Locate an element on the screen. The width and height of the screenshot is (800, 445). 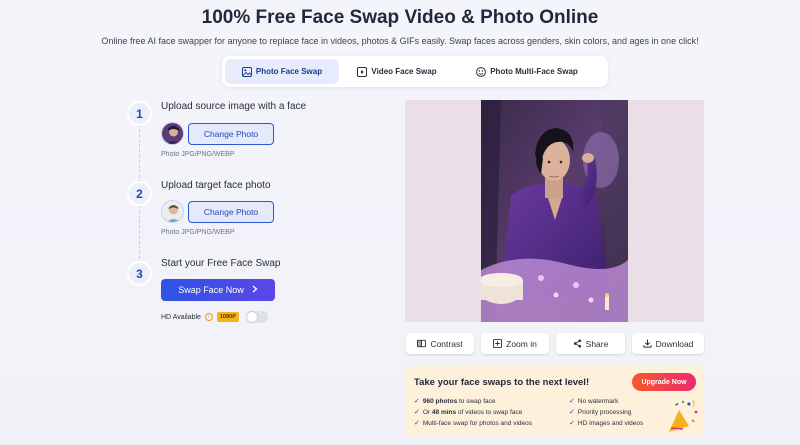
tab-label: Photo Multi-Face Swap is located at coordinates (534, 71).